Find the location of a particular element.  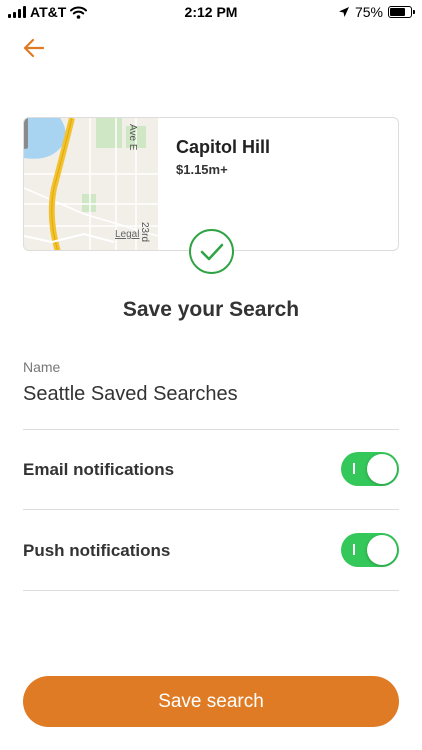

search-name-input is located at coordinates (211, 394).